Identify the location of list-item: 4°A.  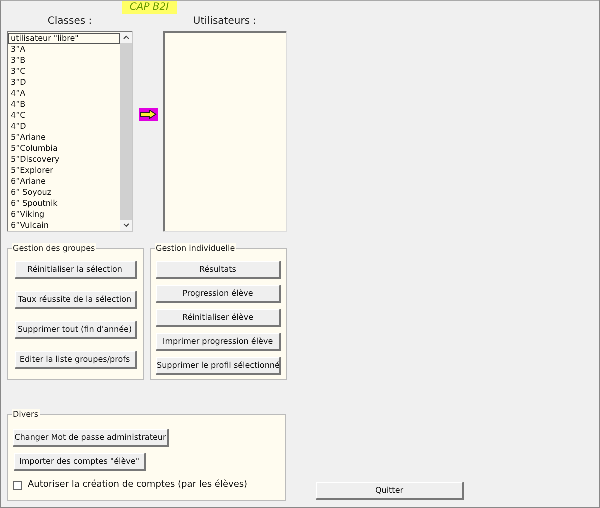
(64, 93).